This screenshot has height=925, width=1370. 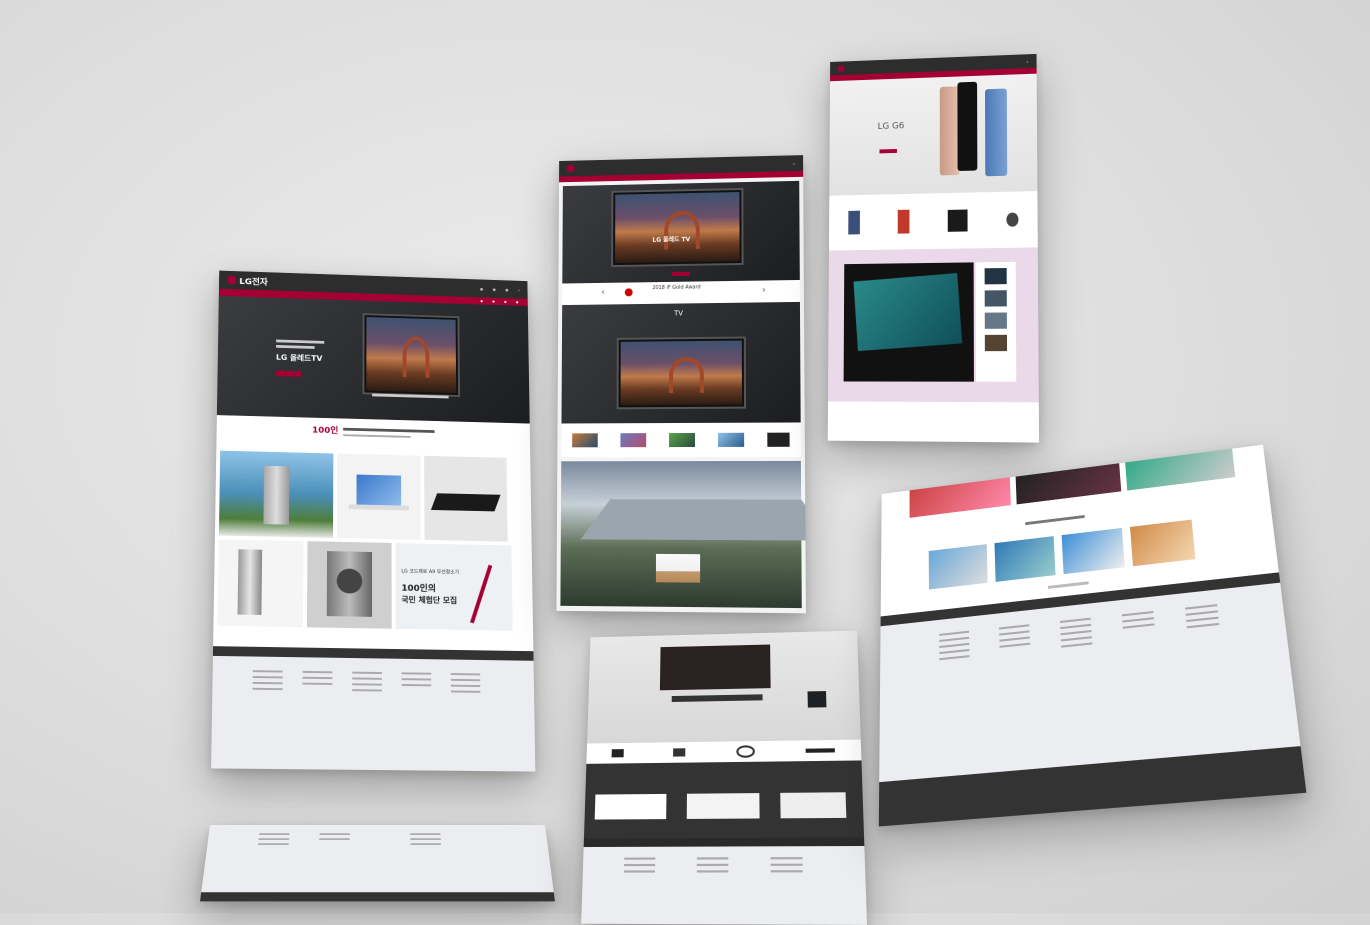 What do you see at coordinates (465, 499) in the screenshot?
I see `product-tile-cooktop` at bounding box center [465, 499].